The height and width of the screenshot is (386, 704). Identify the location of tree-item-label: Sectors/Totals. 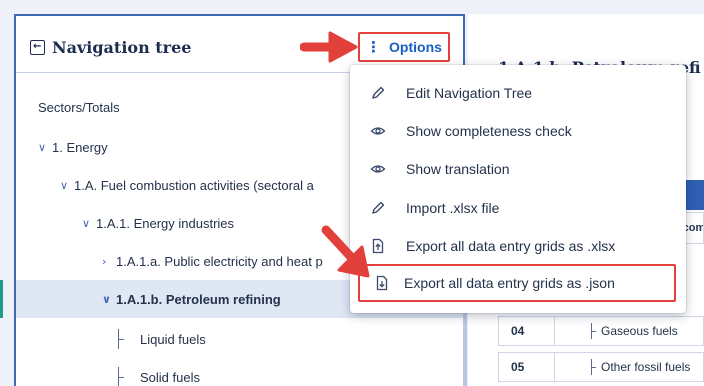
(79, 107).